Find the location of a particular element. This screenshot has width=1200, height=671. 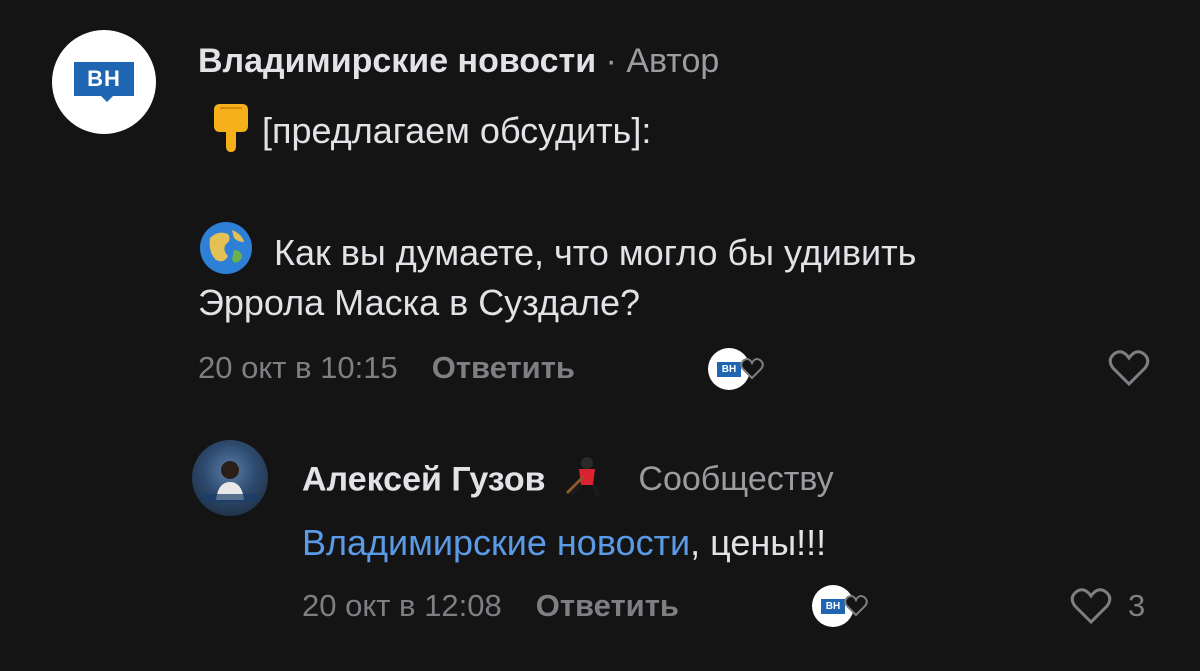

reply-meta: 20 окт в 12:08 Ответить is located at coordinates (490, 606).